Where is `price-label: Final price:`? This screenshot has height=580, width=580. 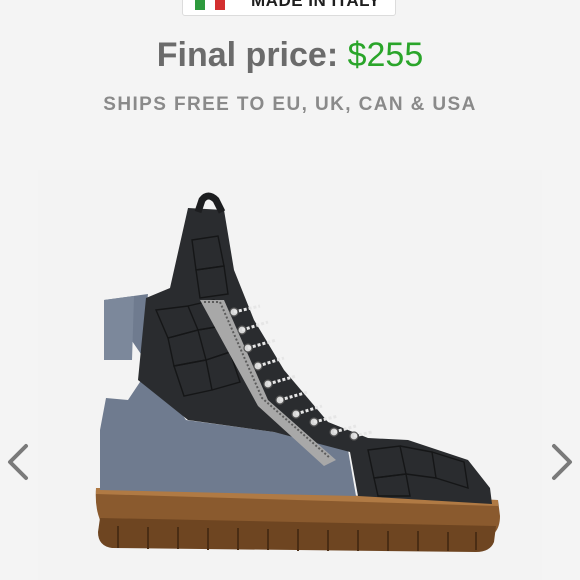 price-label: Final price: is located at coordinates (247, 55).